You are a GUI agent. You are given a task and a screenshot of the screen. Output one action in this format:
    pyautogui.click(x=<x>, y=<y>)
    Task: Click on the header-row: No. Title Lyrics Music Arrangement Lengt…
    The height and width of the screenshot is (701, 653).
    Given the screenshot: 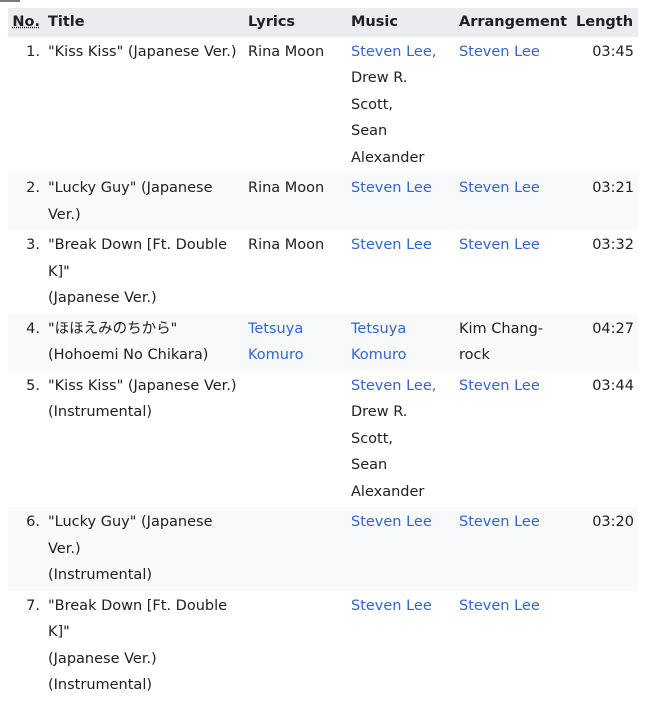 What is the action you would take?
    pyautogui.click(x=323, y=22)
    